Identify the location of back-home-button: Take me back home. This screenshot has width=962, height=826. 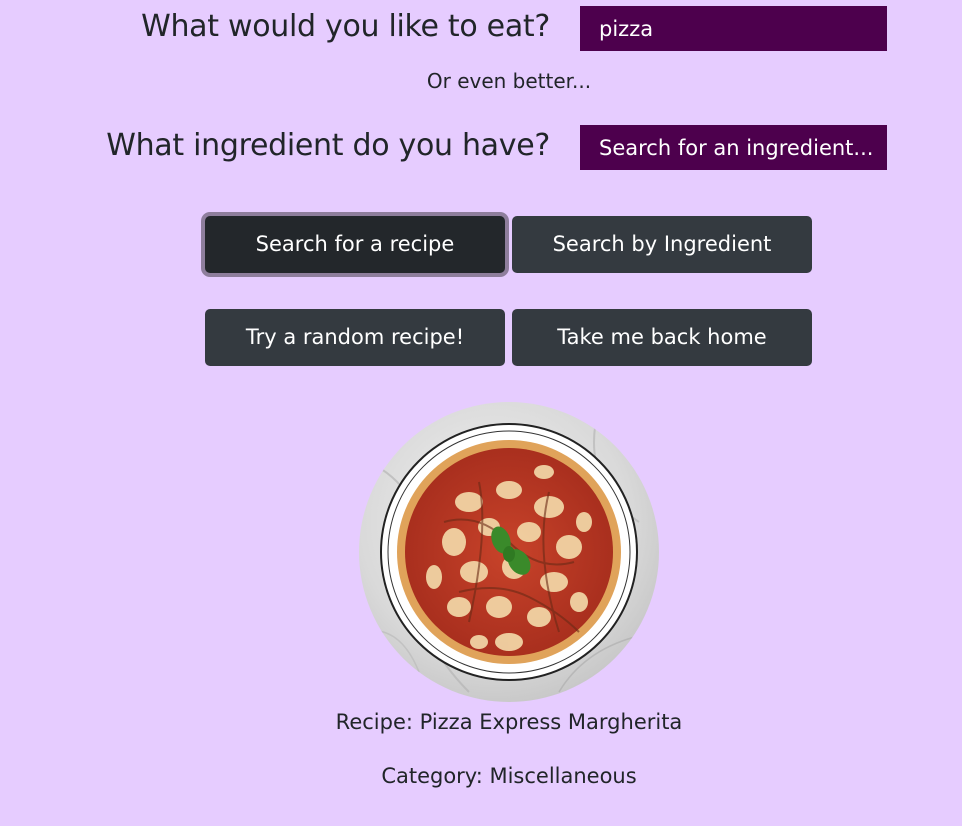
(662, 337).